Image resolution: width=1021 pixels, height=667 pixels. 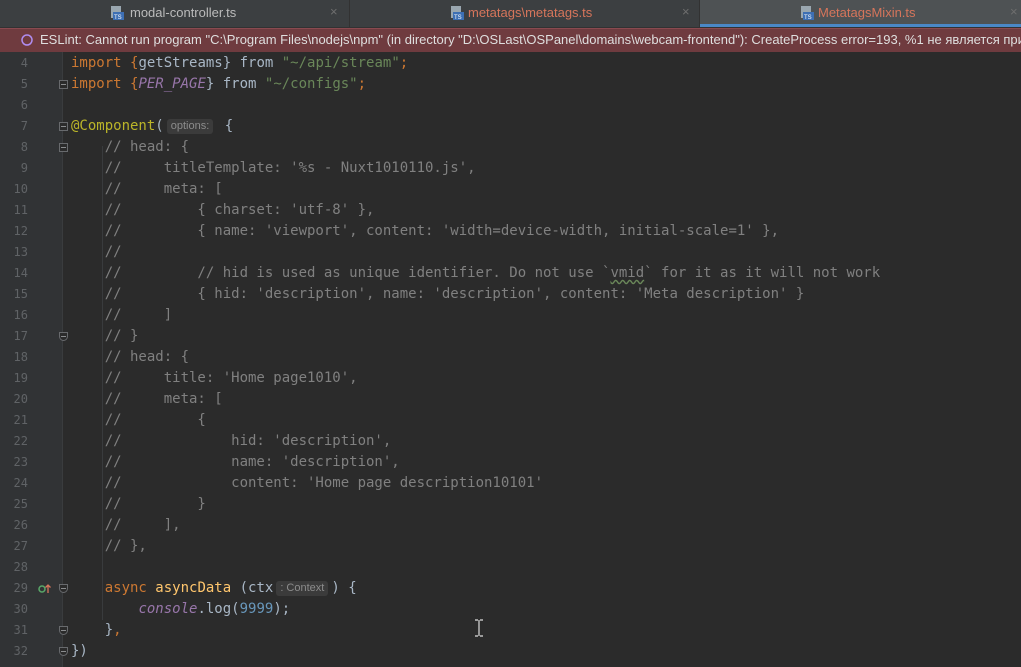 I want to click on line-number: 31, so click(x=20, y=630).